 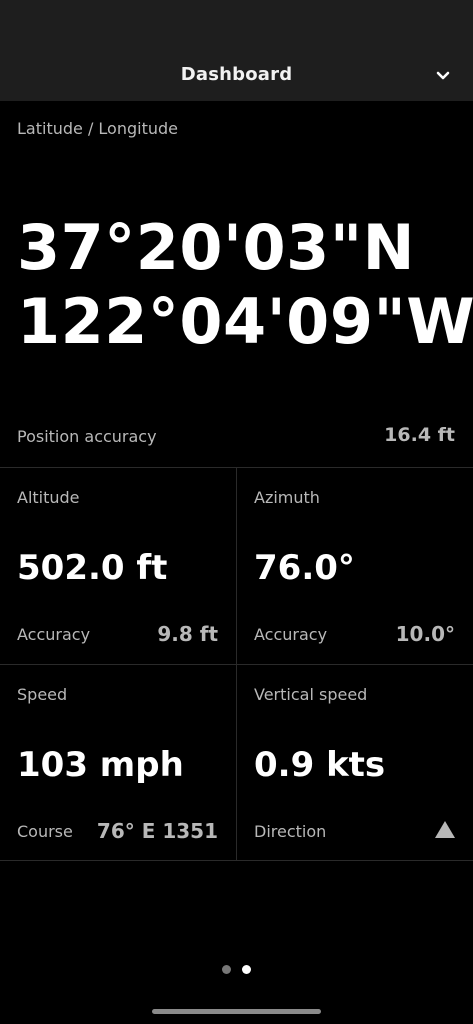 I want to click on vertical-speed-card: Vertical speed 0.9 kts Direction, so click(x=355, y=763).